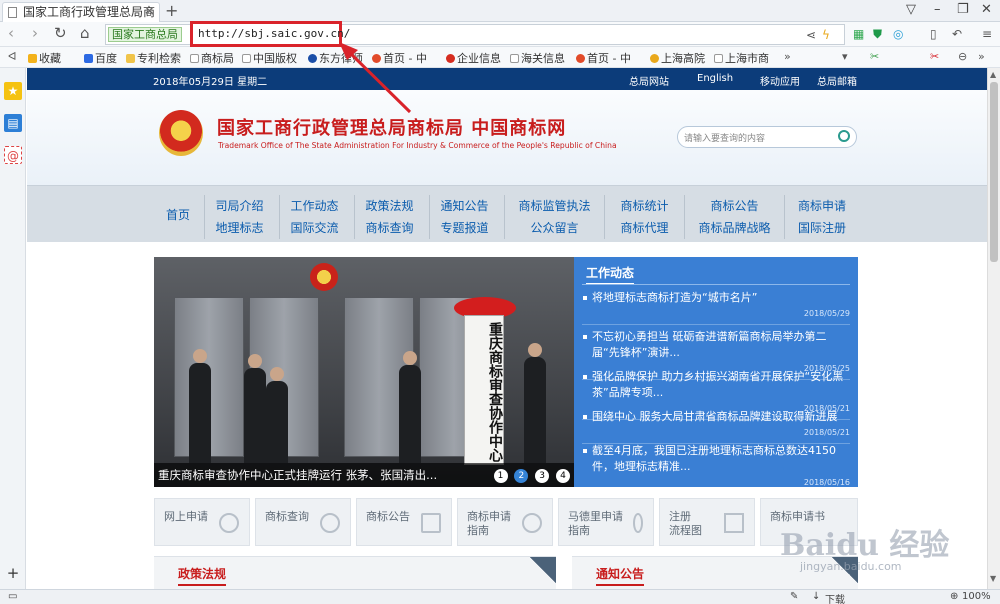 The height and width of the screenshot is (604, 1000). I want to click on nav-item: 工作动态, so click(314, 206).